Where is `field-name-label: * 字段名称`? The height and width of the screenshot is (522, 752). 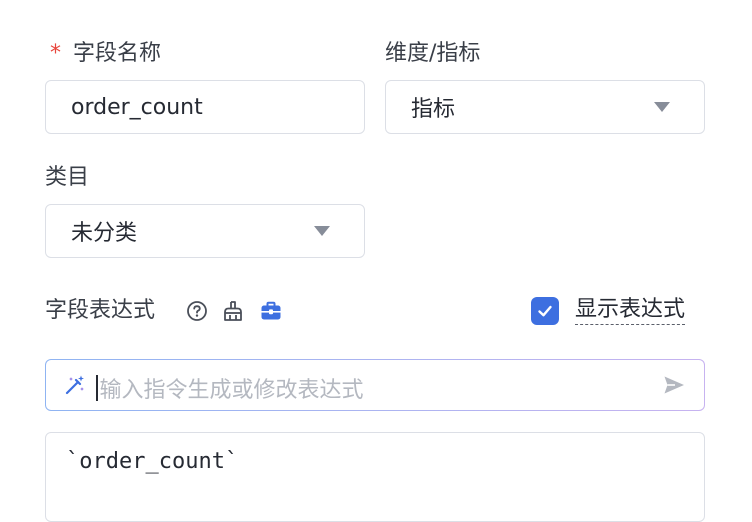
field-name-label: * 字段名称 is located at coordinates (105, 54).